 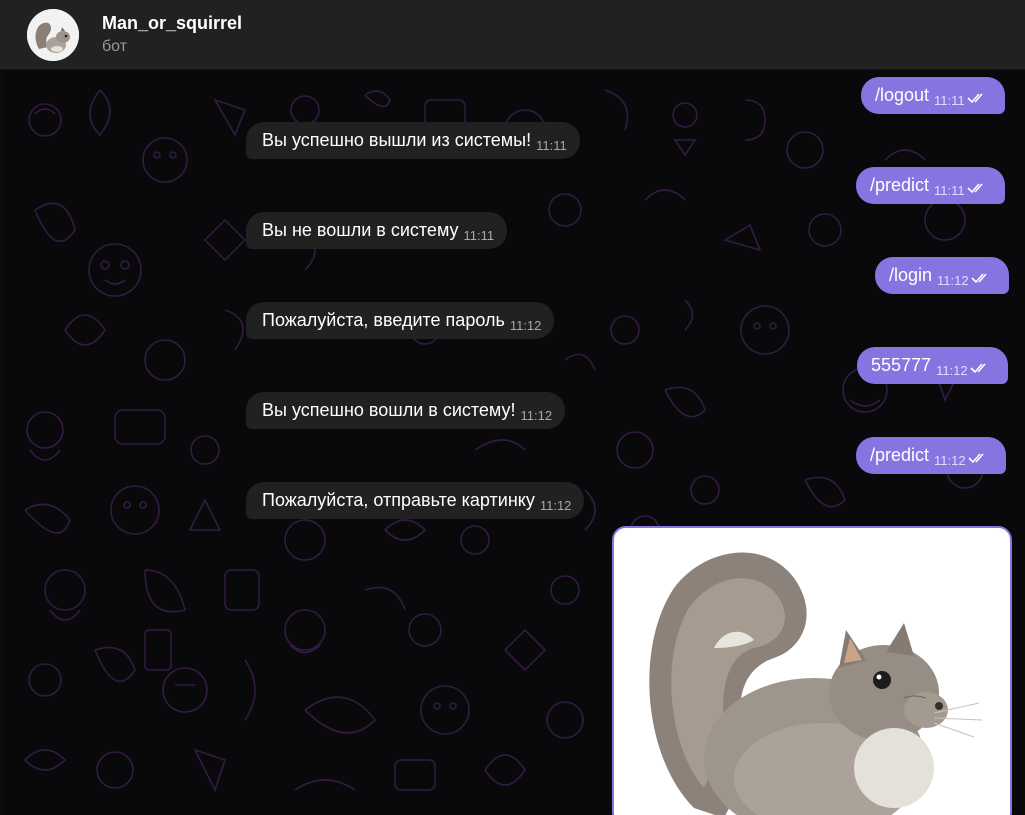 I want to click on squirrel-avatar-icon, so click(x=53, y=35).